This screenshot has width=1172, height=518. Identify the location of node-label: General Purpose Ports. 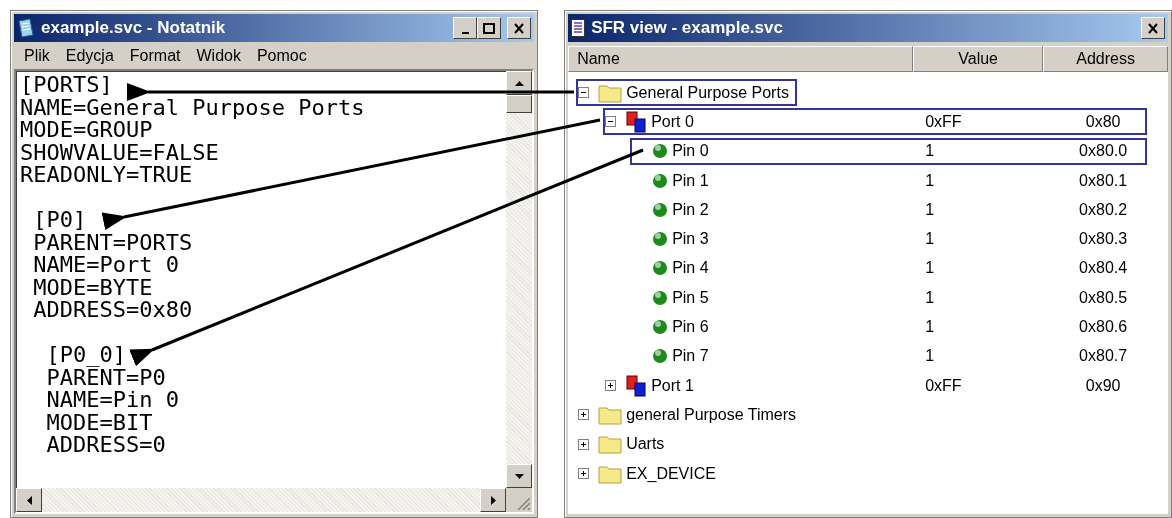
(707, 92).